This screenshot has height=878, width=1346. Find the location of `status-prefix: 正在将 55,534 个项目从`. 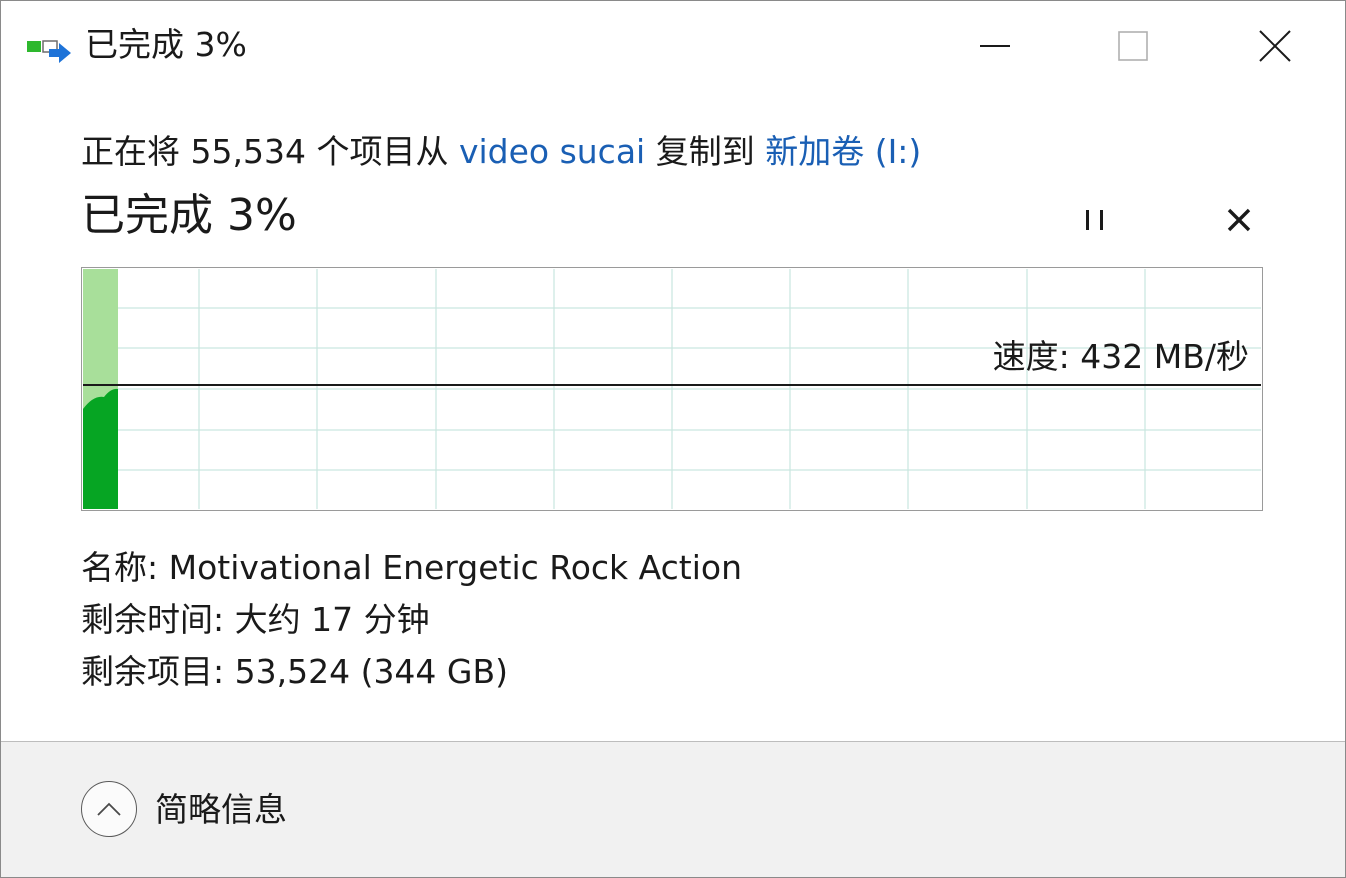

status-prefix: 正在将 55,534 个项目从 is located at coordinates (270, 151).